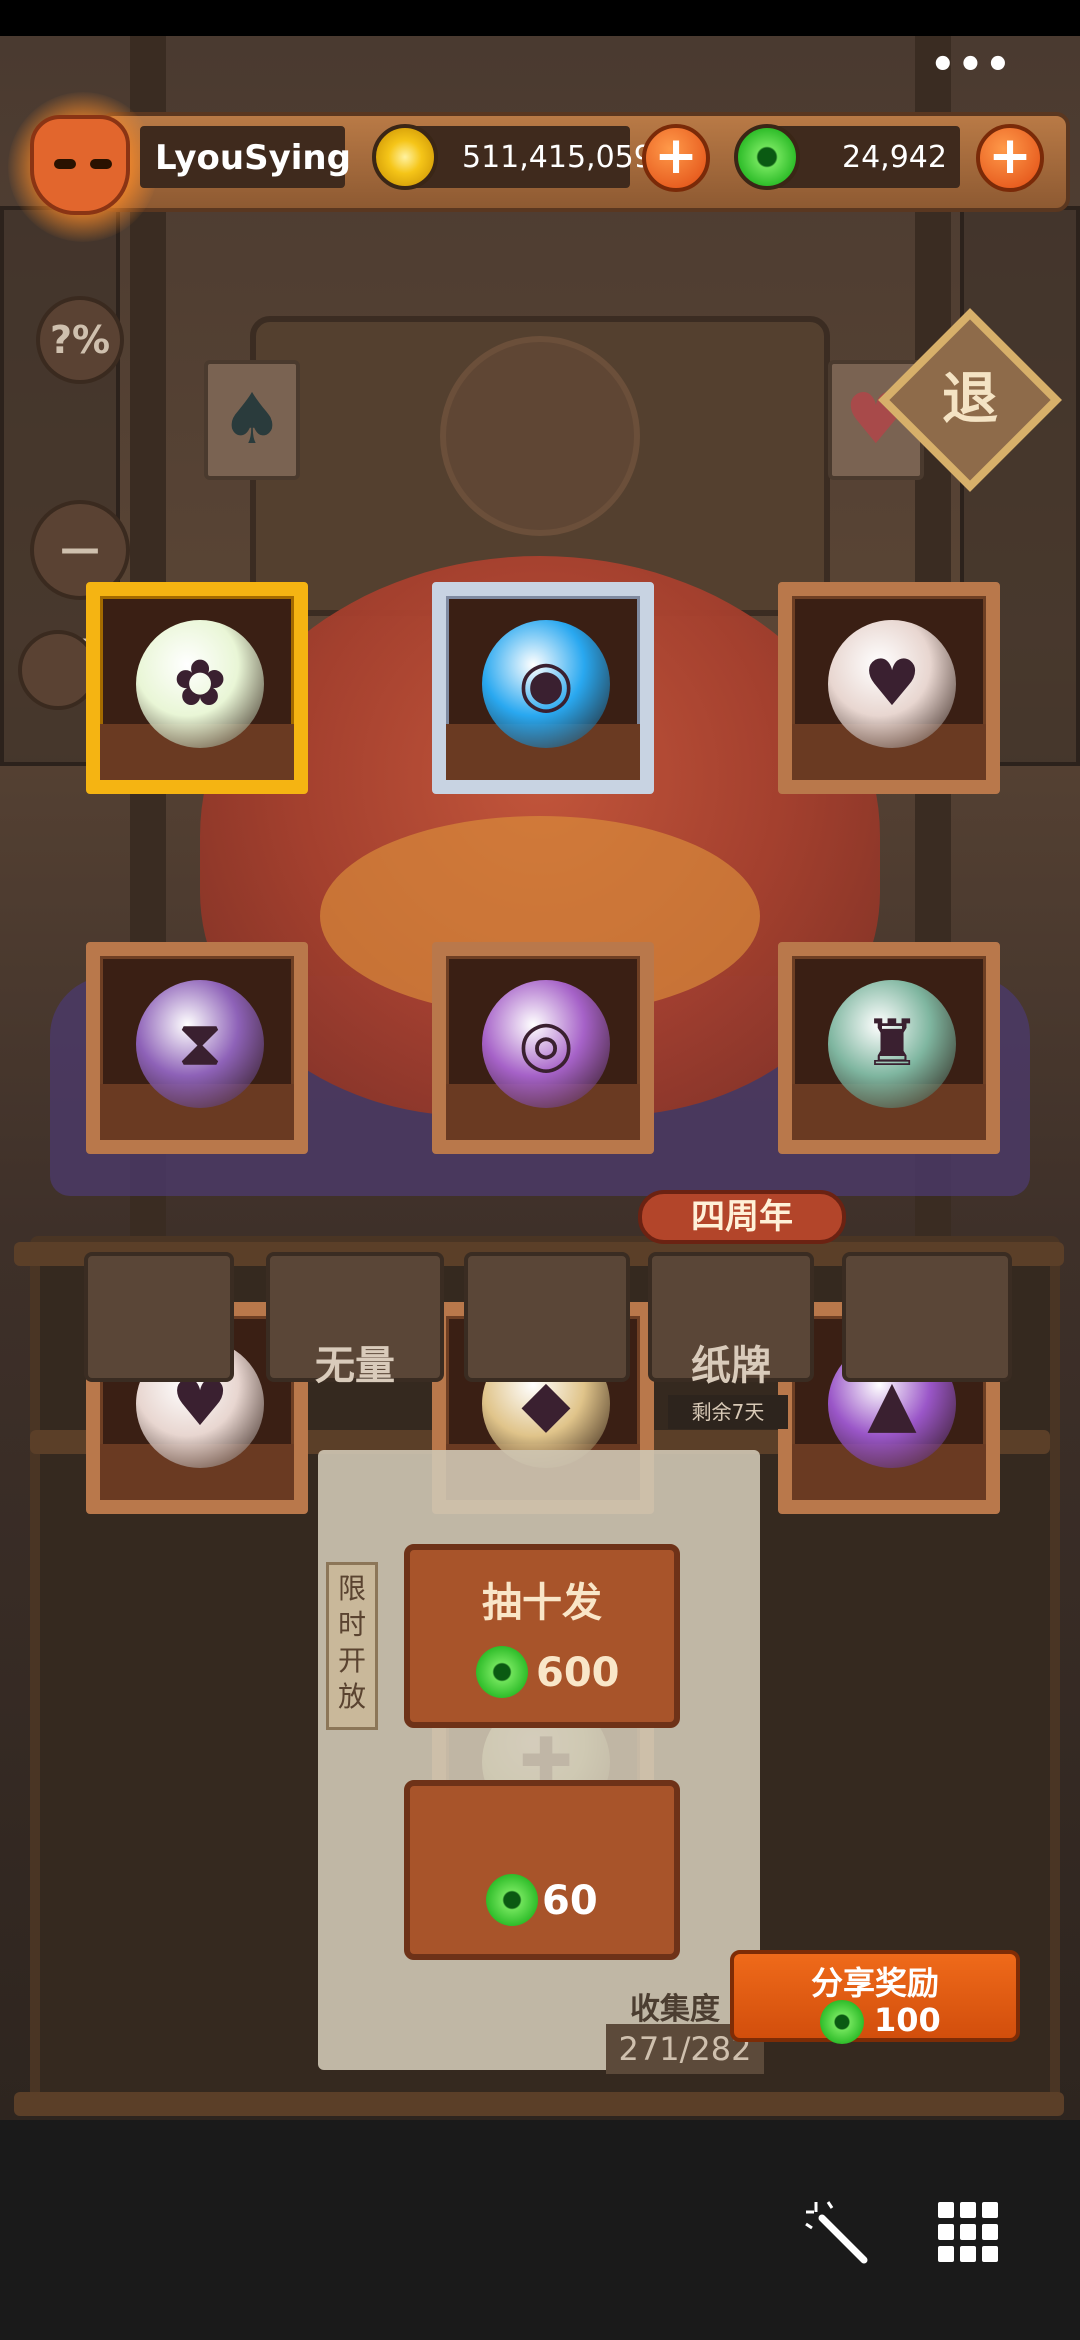 The image size is (1080, 2340). I want to click on jade-totem-icon: ♜, so click(892, 1044).